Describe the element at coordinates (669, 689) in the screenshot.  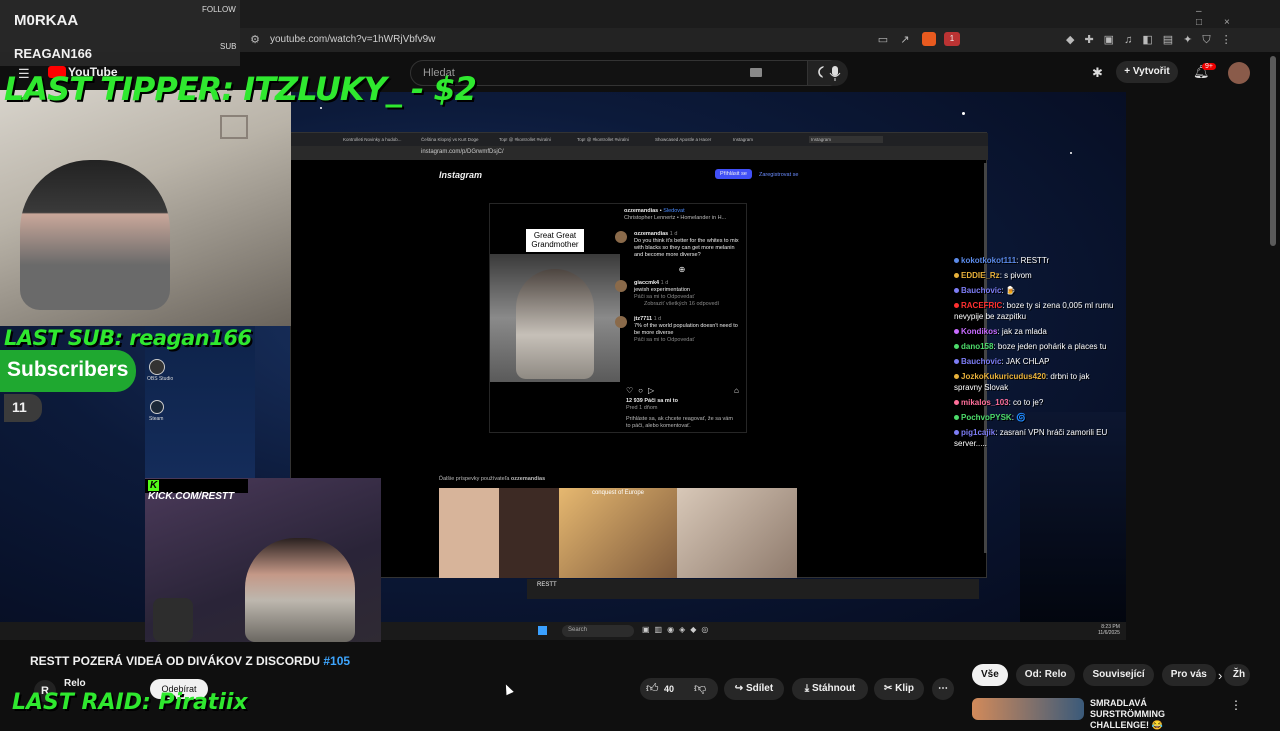
I see `like-count: 40` at that location.